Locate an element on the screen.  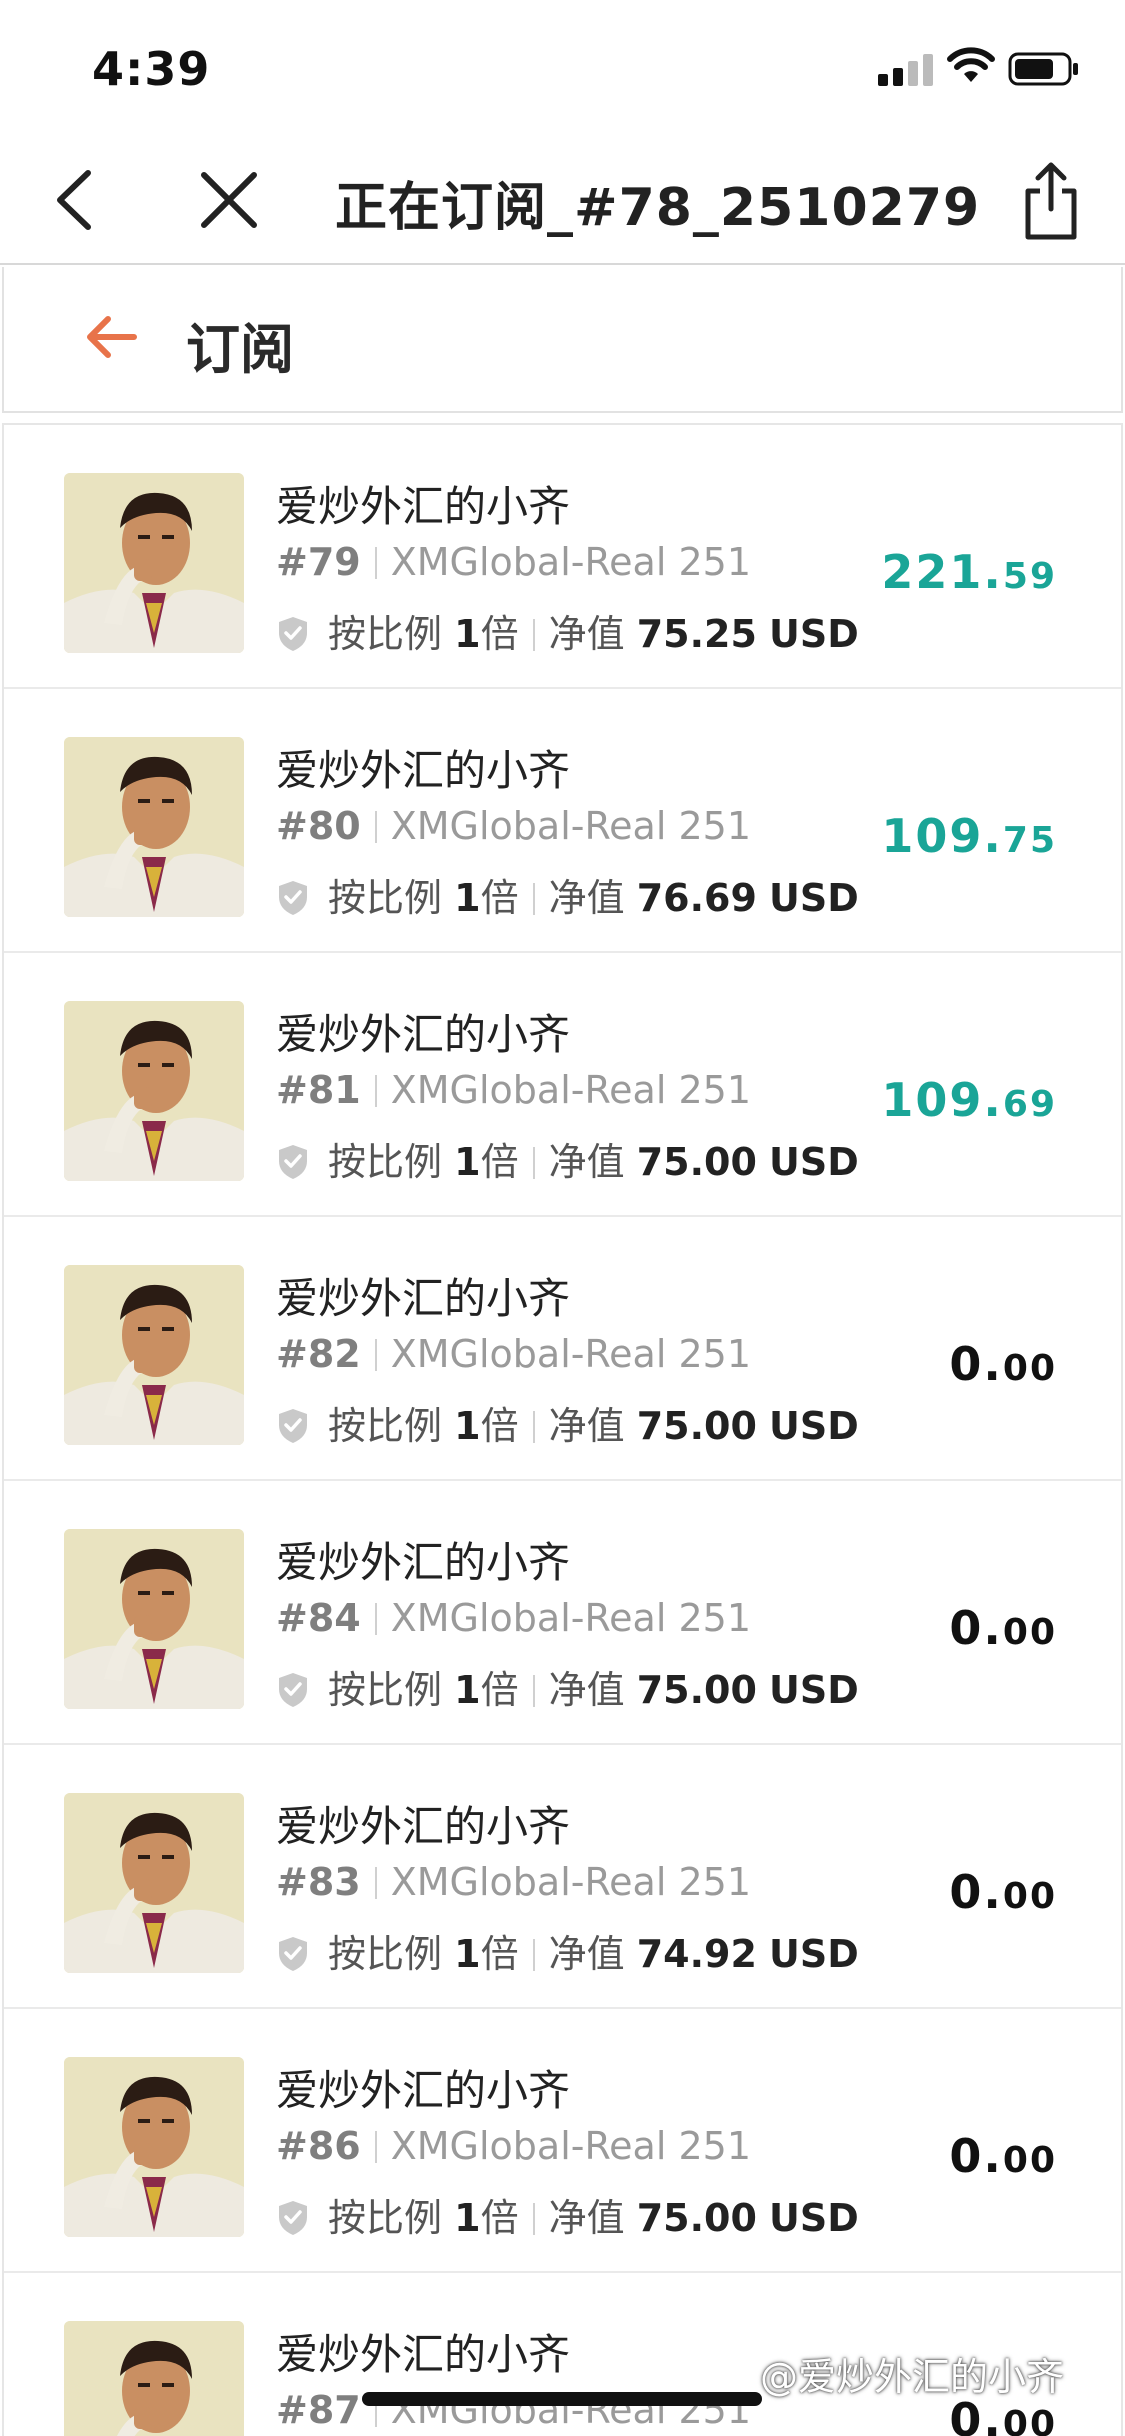
account-line: #84 XMGlobal-Real 251 is located at coordinates (513, 1618).